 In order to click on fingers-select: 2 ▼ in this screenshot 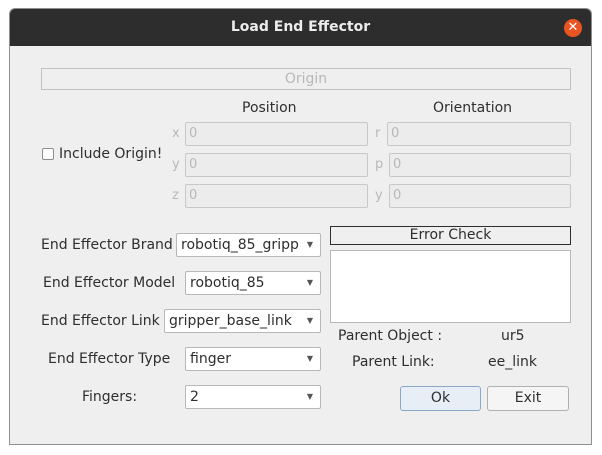, I will do `click(253, 397)`.